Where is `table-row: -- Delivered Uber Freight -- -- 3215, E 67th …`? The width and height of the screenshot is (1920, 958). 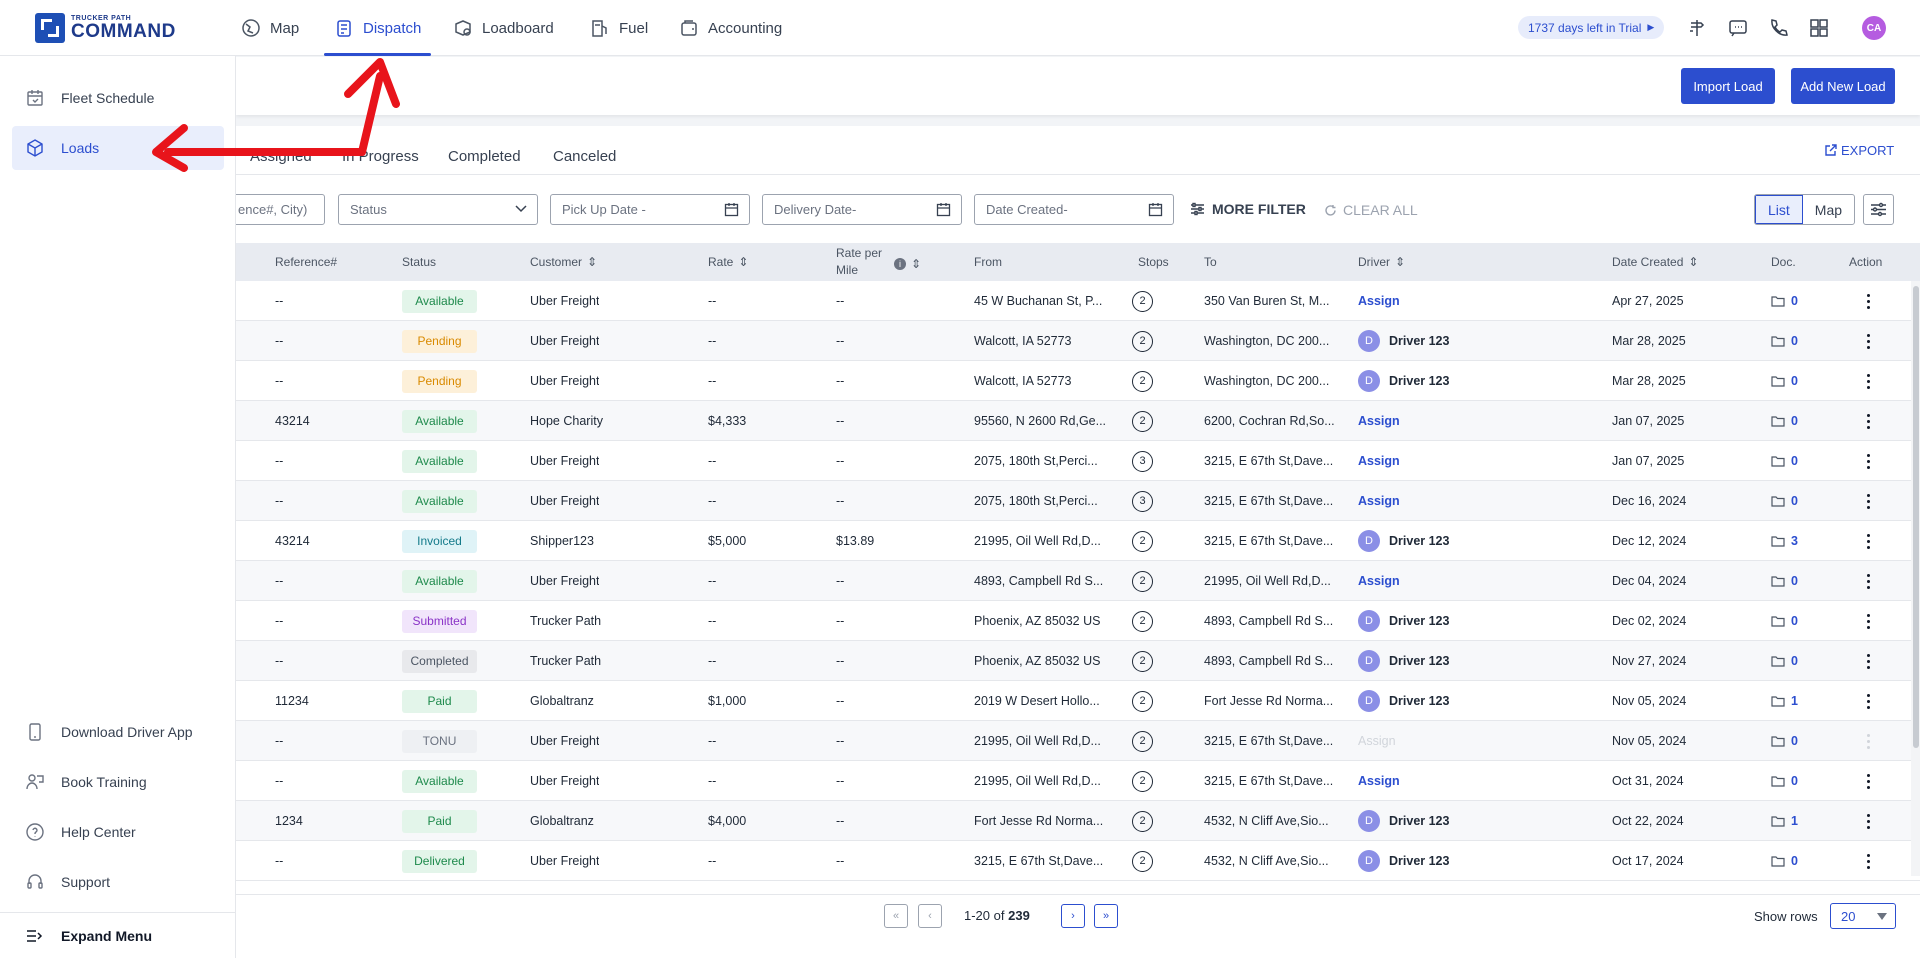
table-row: -- Delivered Uber Freight -- -- 3215, E 67th … is located at coordinates (1078, 861).